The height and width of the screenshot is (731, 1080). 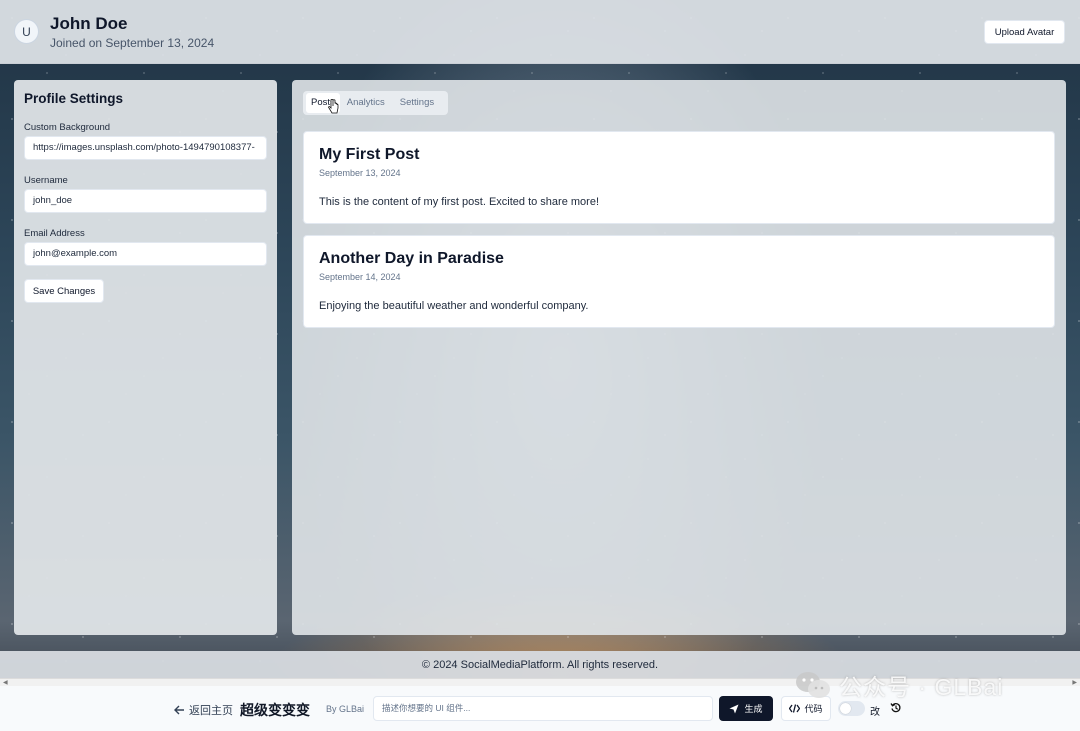 I want to click on save-changes-button: Save Changes, so click(x=64, y=291).